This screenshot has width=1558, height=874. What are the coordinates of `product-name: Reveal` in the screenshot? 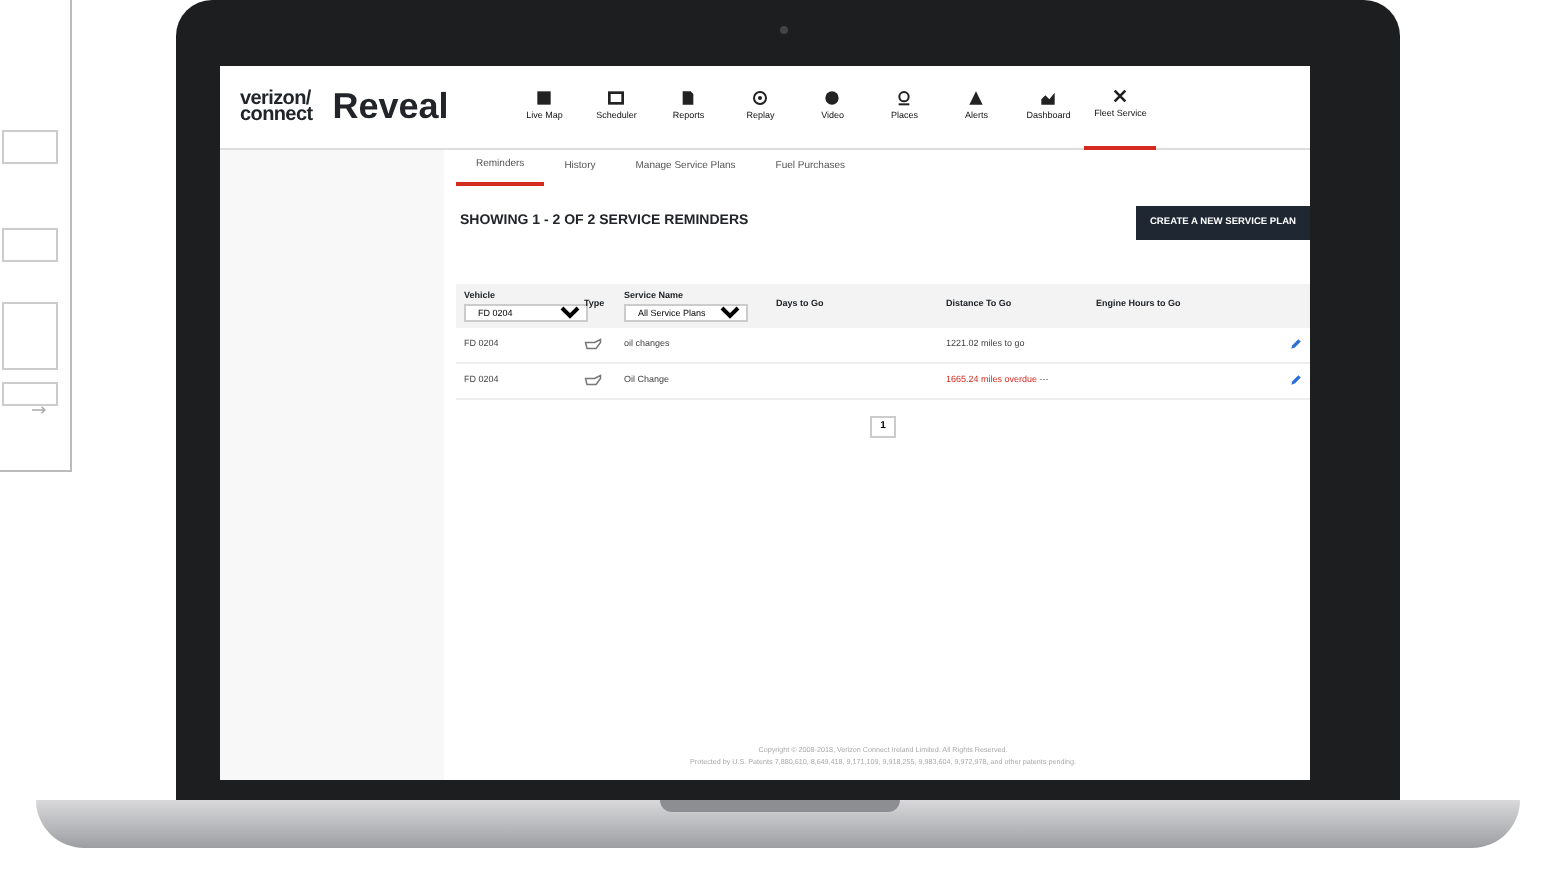 It's located at (390, 107).